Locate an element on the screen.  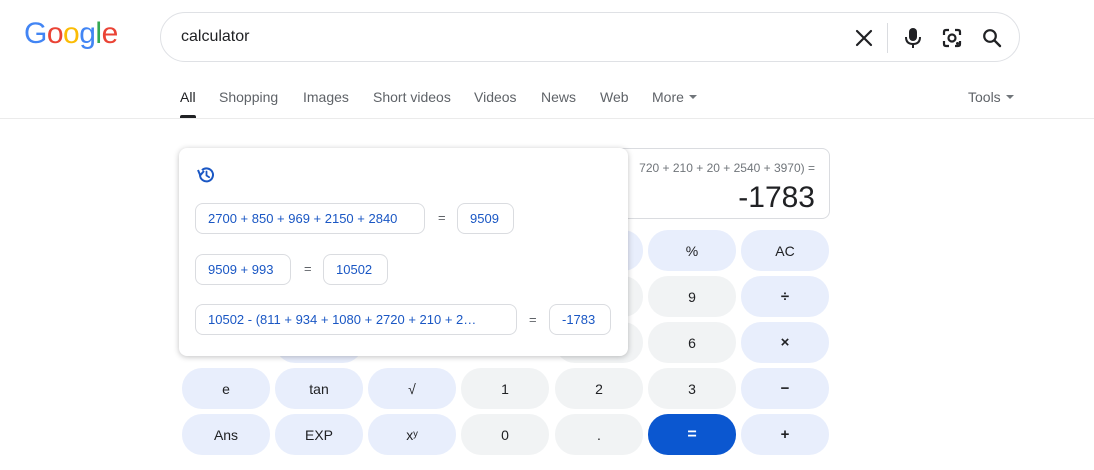
zero-button: 0 is located at coordinates (505, 434).